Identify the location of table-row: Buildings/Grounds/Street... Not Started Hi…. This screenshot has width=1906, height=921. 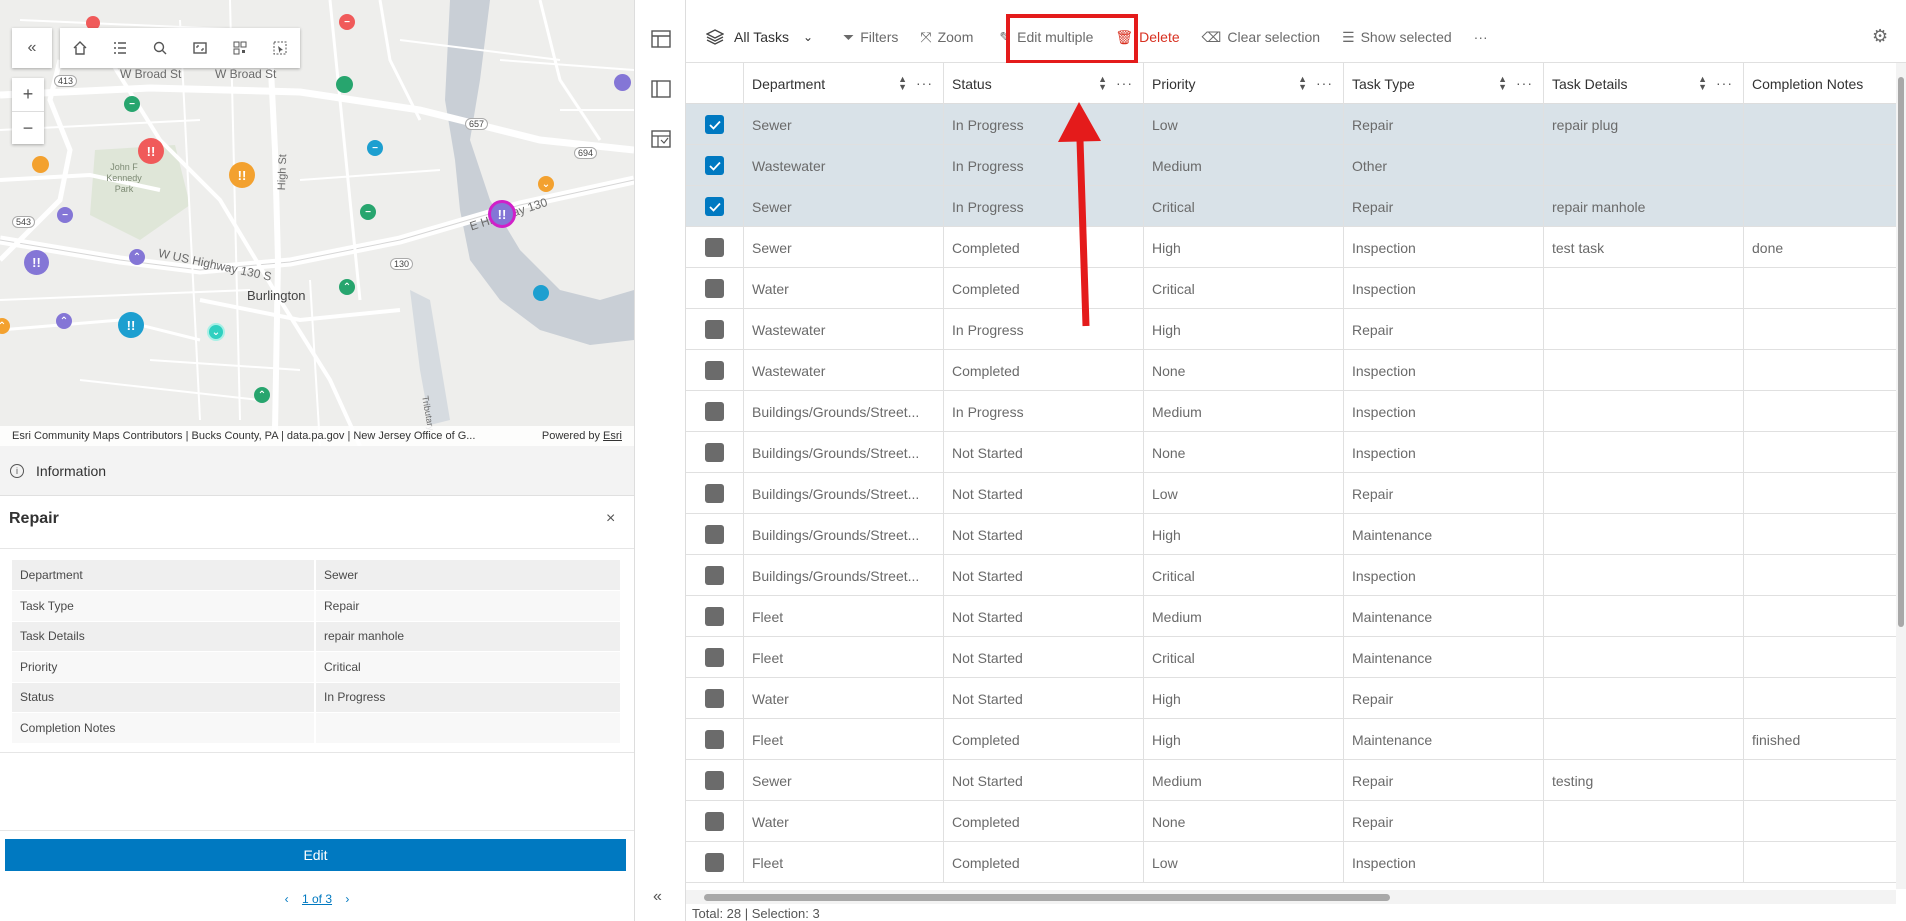
(1291, 534).